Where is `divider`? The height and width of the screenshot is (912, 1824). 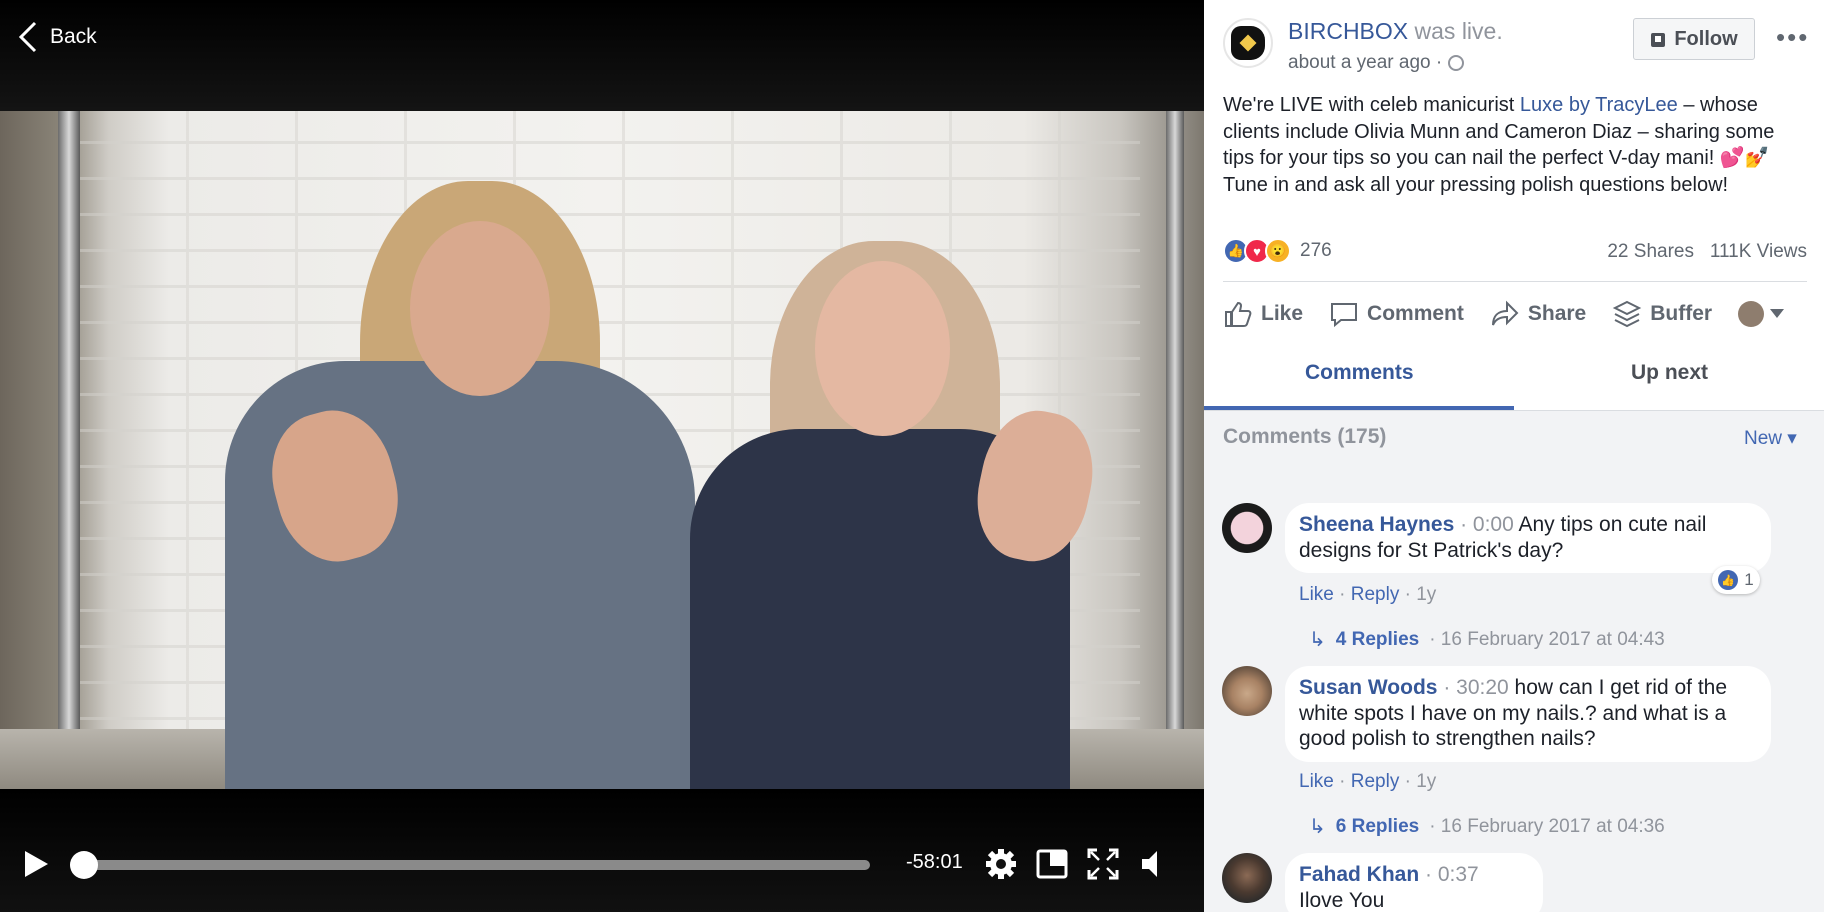 divider is located at coordinates (1515, 281).